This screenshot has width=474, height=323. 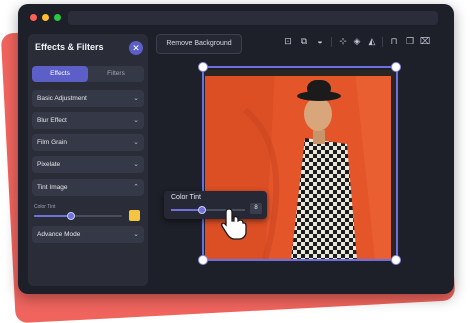 What do you see at coordinates (52, 216) in the screenshot?
I see `slider-fill` at bounding box center [52, 216].